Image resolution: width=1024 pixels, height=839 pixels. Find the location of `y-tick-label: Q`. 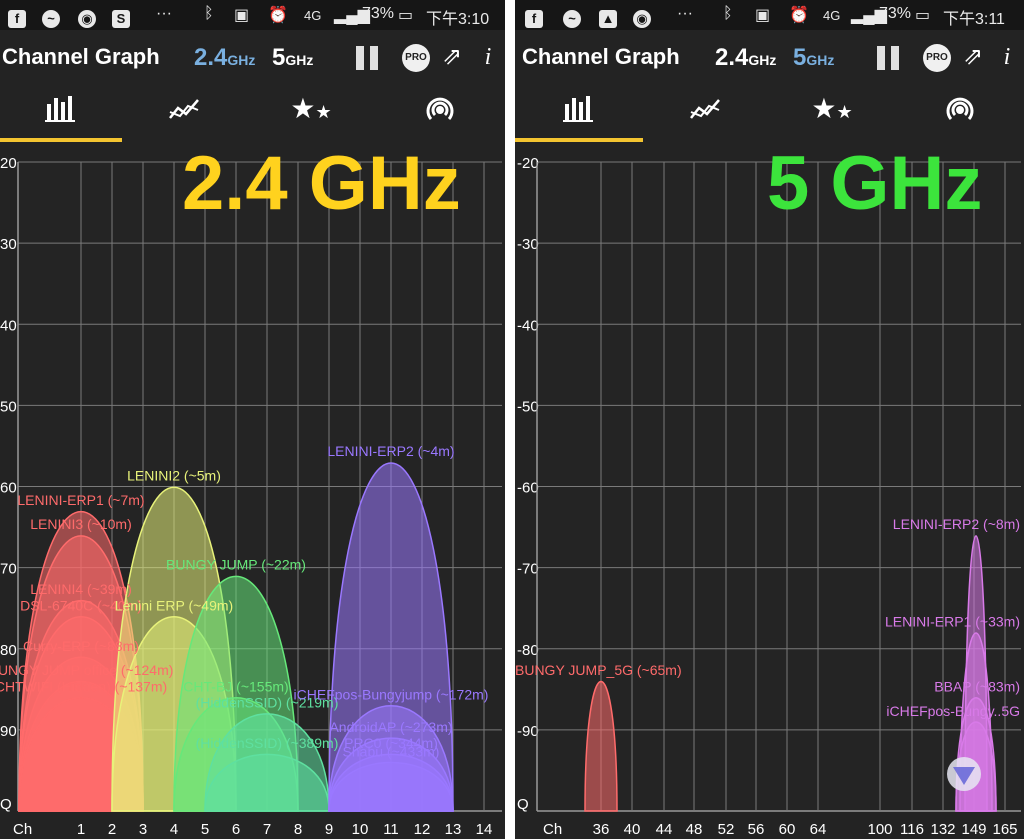

y-tick-label: Q is located at coordinates (523, 804).